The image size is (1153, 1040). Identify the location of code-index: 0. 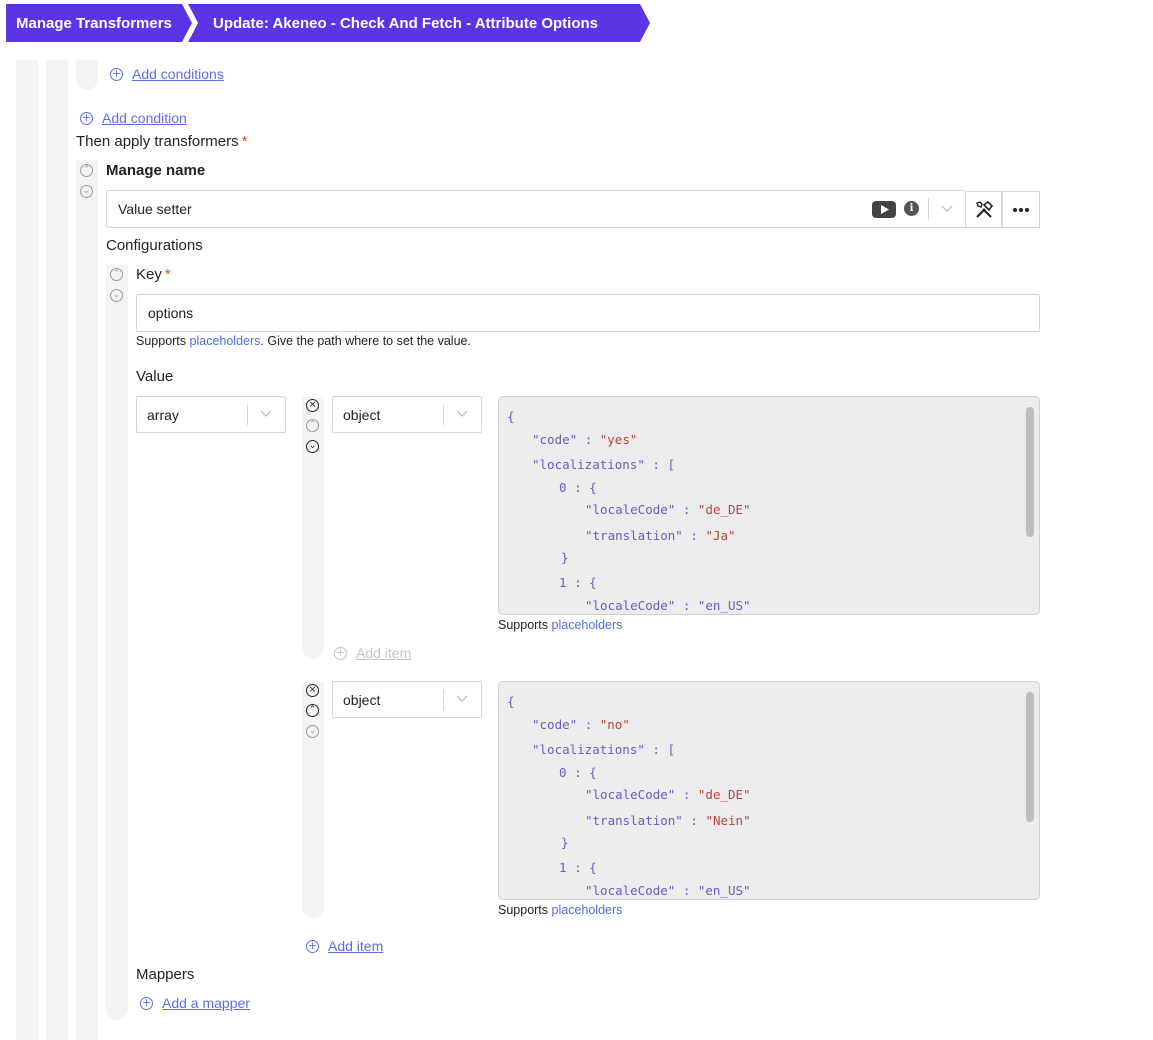
(563, 487).